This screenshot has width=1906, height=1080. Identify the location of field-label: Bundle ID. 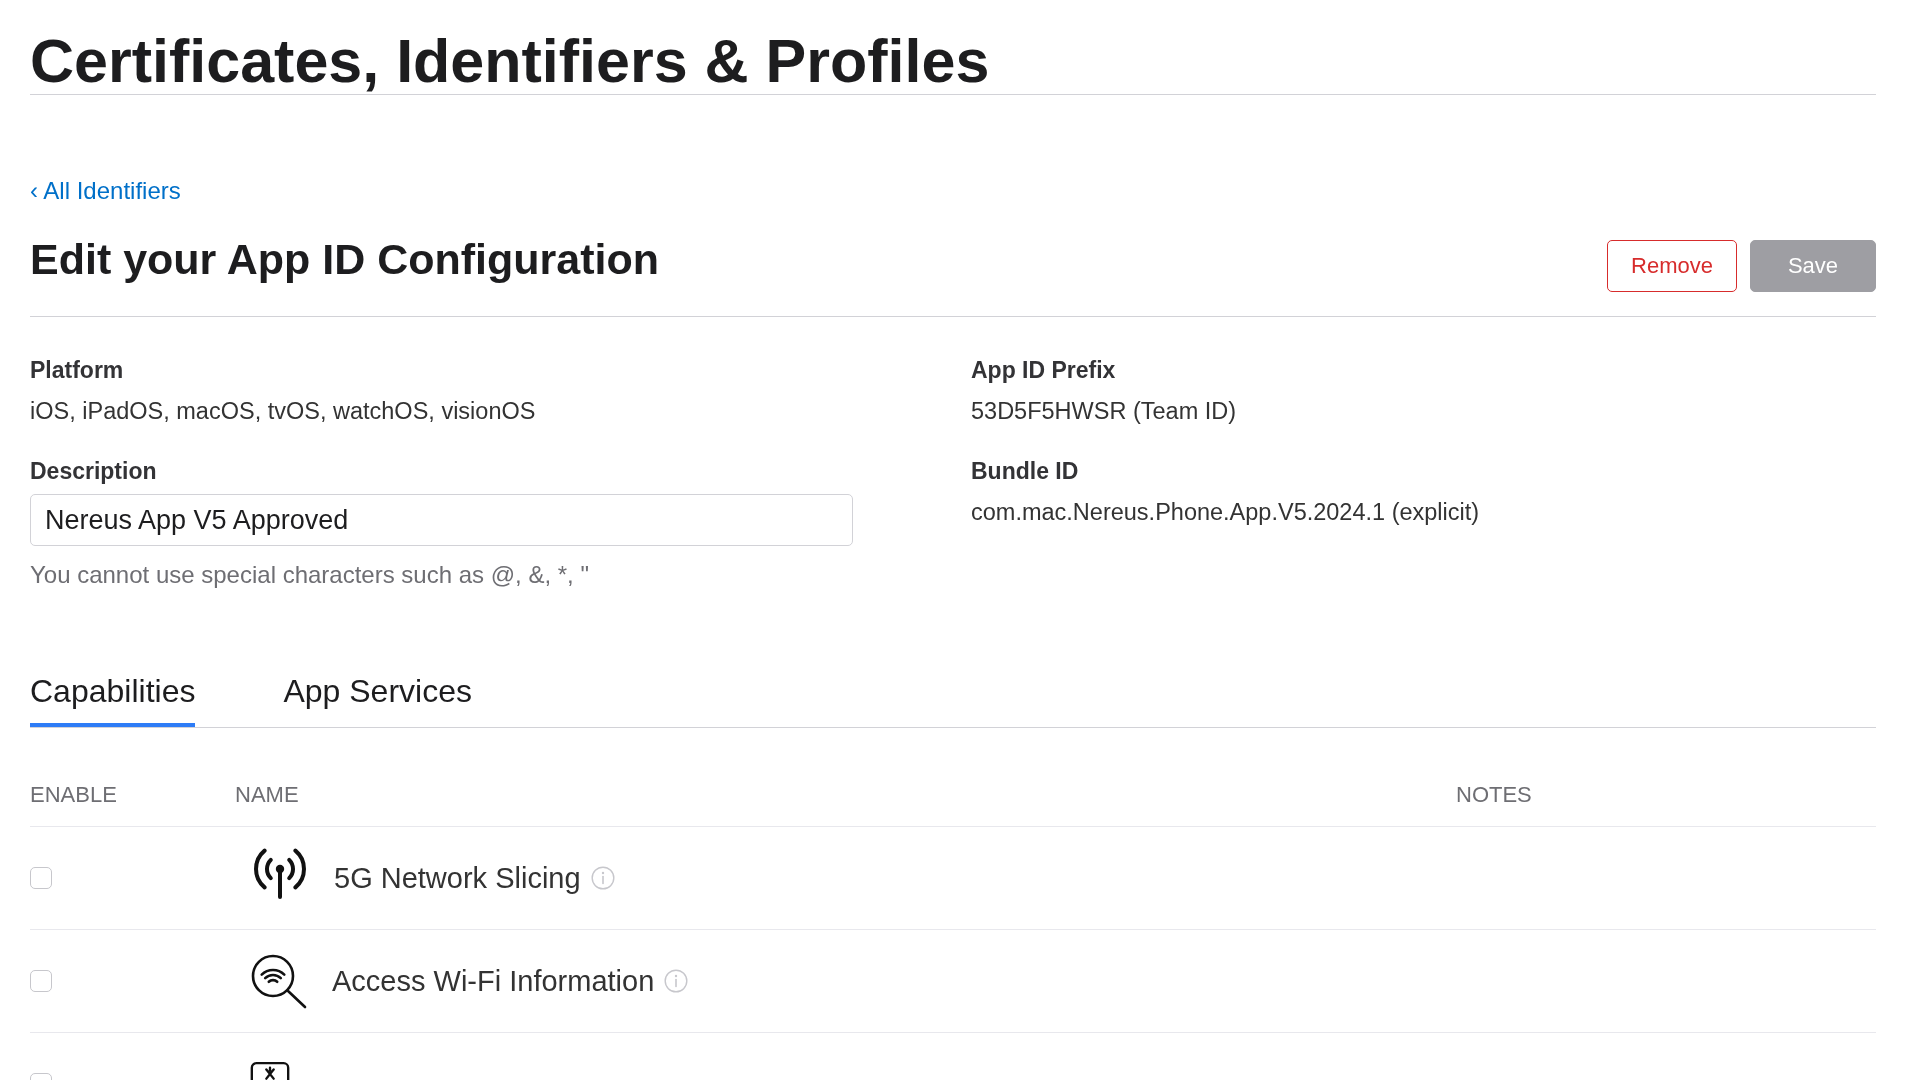
(1025, 471).